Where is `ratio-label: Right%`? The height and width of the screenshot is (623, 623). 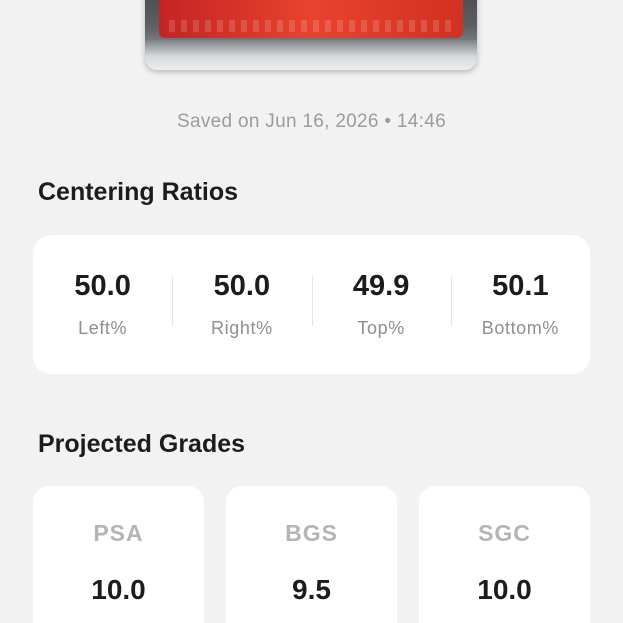 ratio-label: Right% is located at coordinates (242, 328).